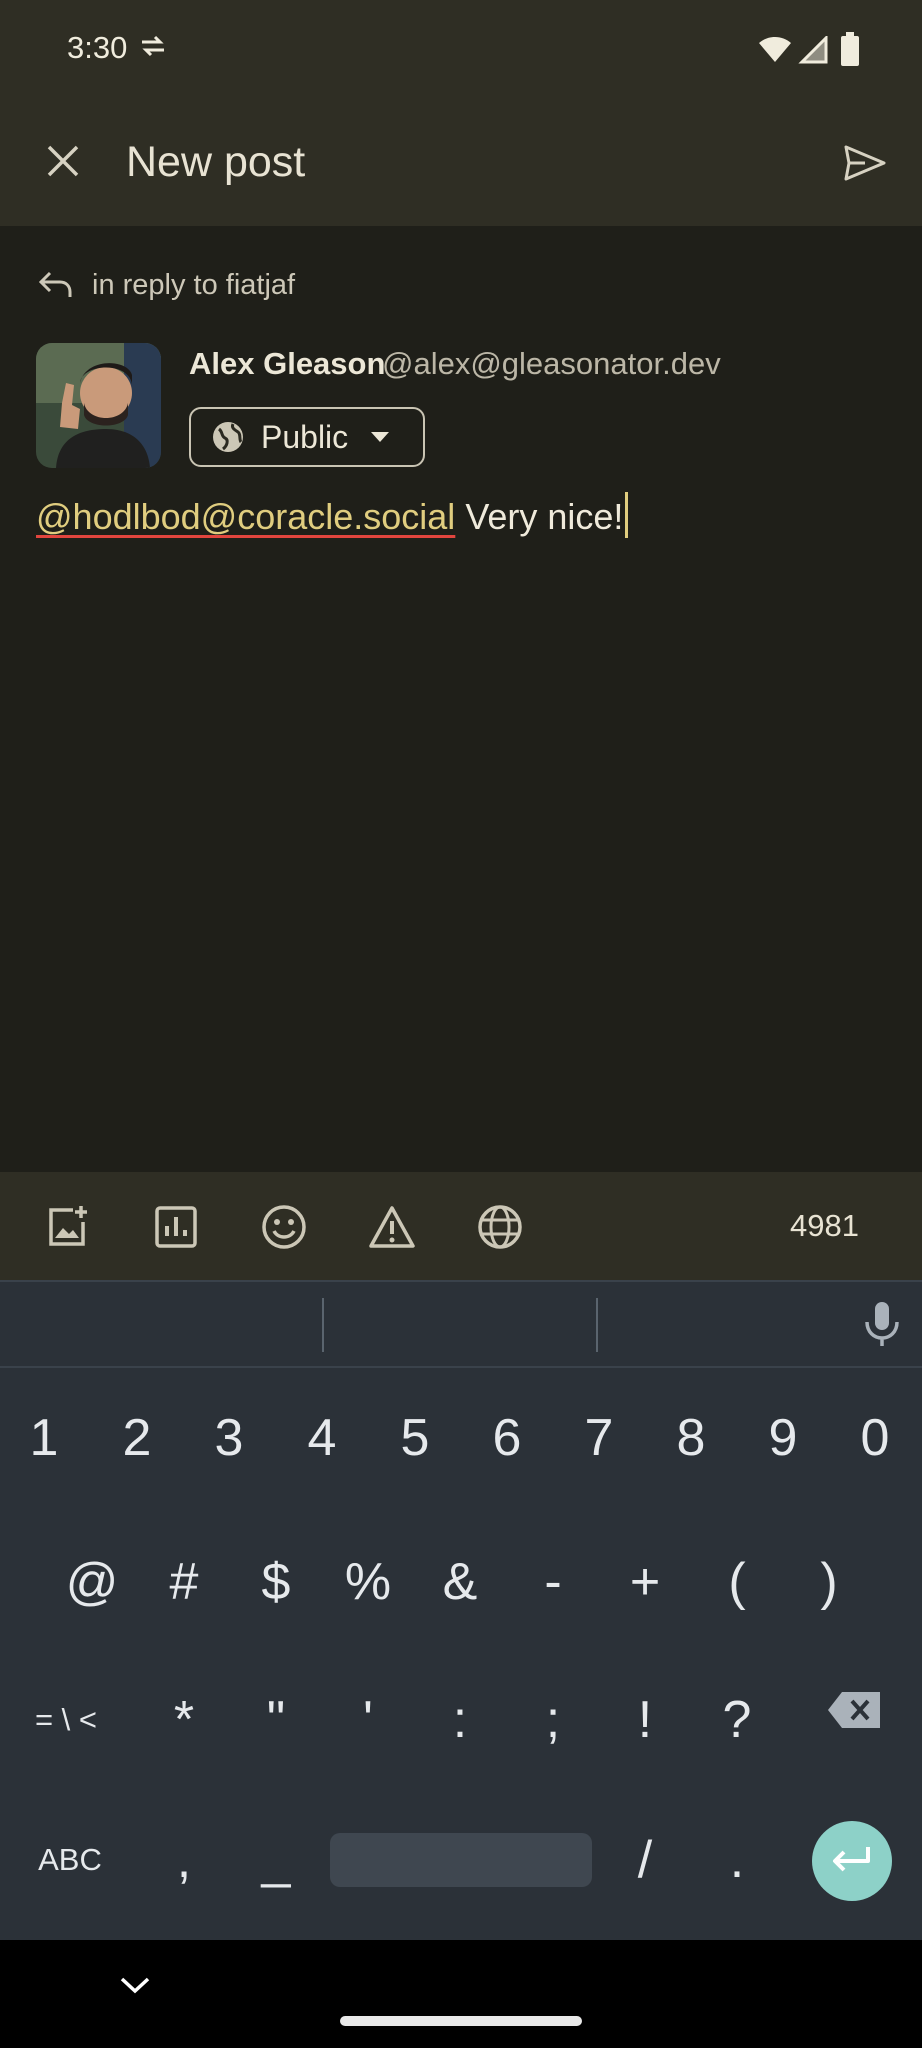  Describe the element at coordinates (824, 1225) in the screenshot. I see `character-counter: 4981` at that location.